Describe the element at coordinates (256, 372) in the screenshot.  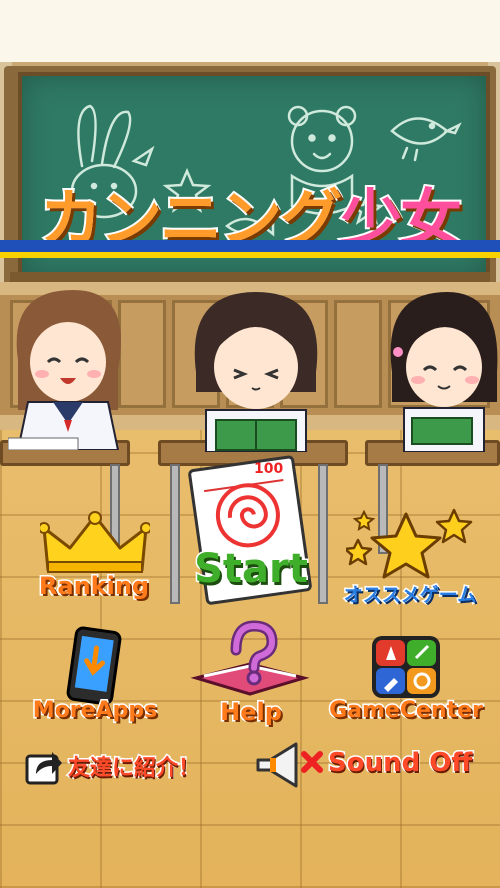
I see `girl-center-reading` at that location.